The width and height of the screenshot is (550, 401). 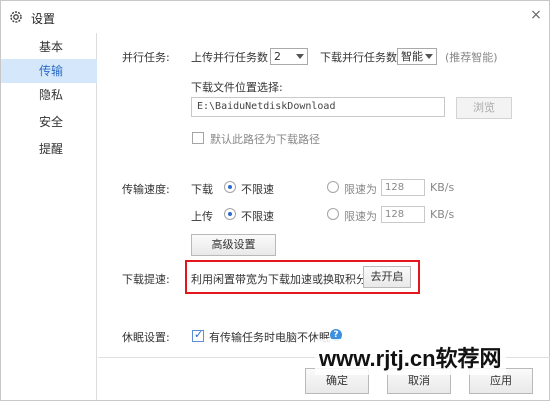 What do you see at coordinates (202, 189) in the screenshot?
I see `download-speed-label: 下载` at bounding box center [202, 189].